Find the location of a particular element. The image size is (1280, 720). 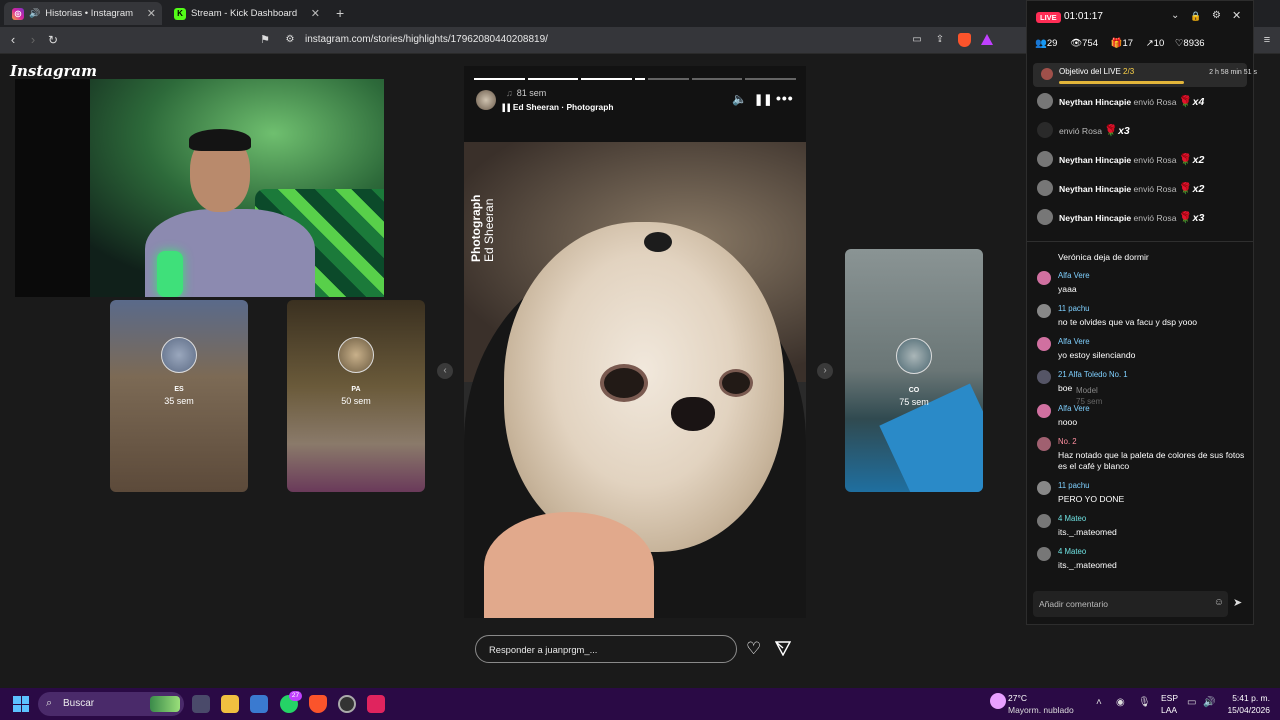

instagram-favicon-icon: ◎ is located at coordinates (18, 13).